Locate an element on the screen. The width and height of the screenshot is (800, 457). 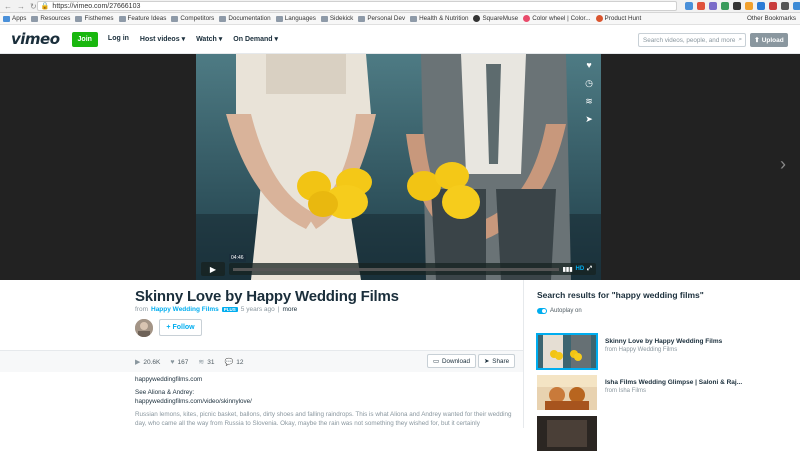
clock-icon: ◷ is located at coordinates (589, 83).